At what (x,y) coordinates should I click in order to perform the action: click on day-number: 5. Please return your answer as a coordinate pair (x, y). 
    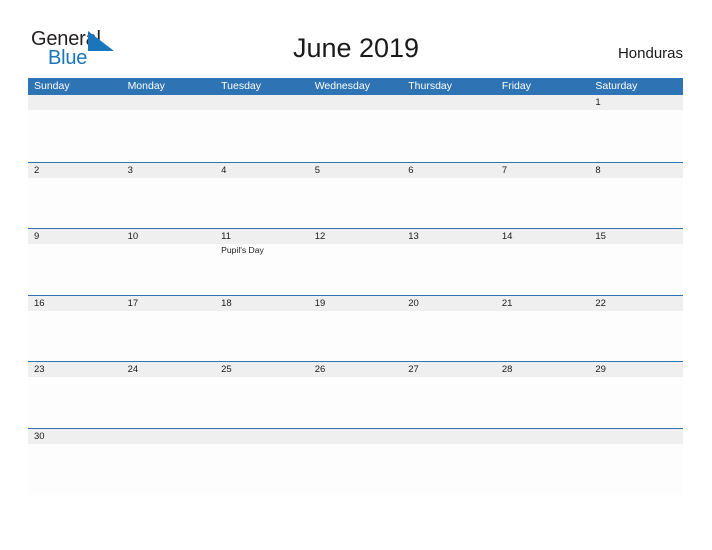
    Looking at the image, I should click on (356, 170).